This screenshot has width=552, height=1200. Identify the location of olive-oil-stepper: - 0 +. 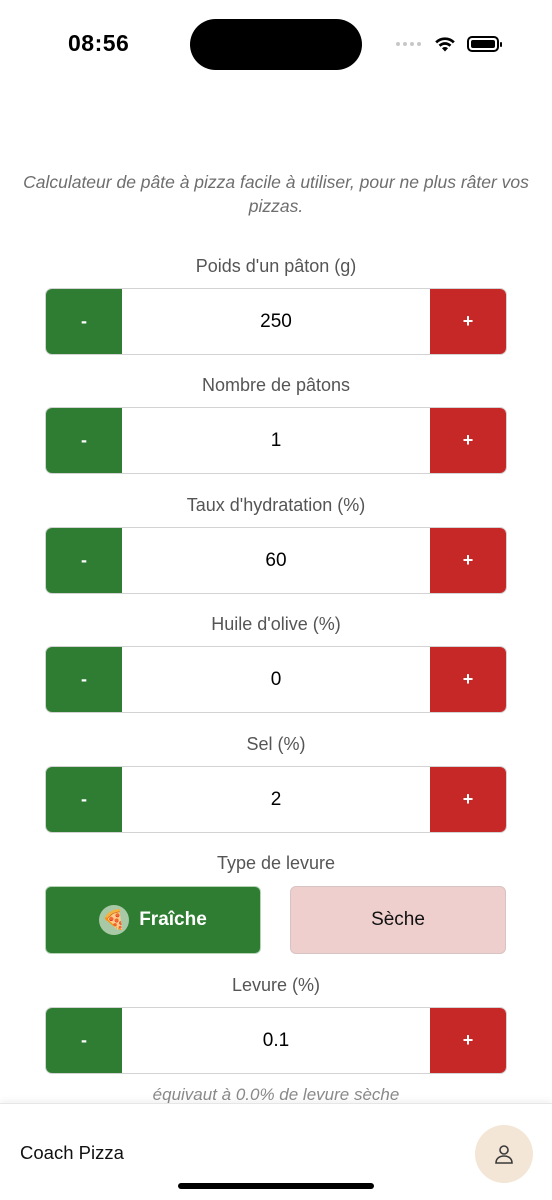
(276, 679).